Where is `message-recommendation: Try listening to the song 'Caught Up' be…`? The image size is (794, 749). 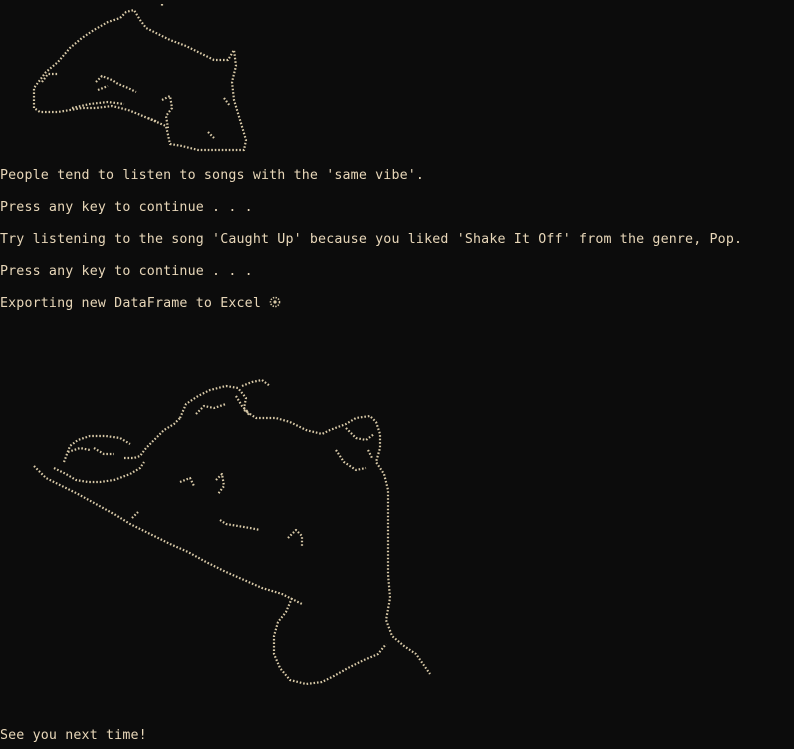 message-recommendation: Try listening to the song 'Caught Up' be… is located at coordinates (371, 239).